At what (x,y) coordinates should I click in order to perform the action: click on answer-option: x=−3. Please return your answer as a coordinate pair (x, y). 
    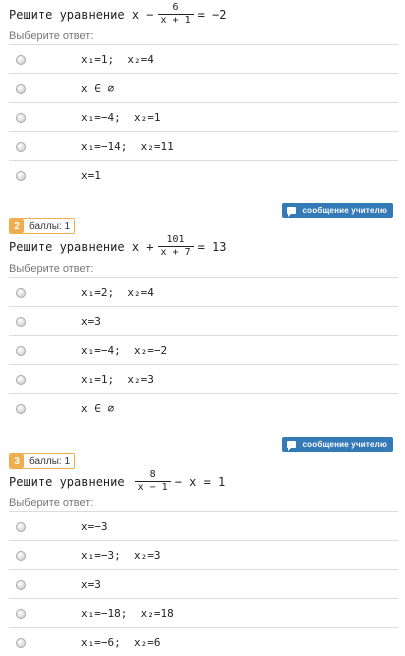
    Looking at the image, I should click on (203, 525).